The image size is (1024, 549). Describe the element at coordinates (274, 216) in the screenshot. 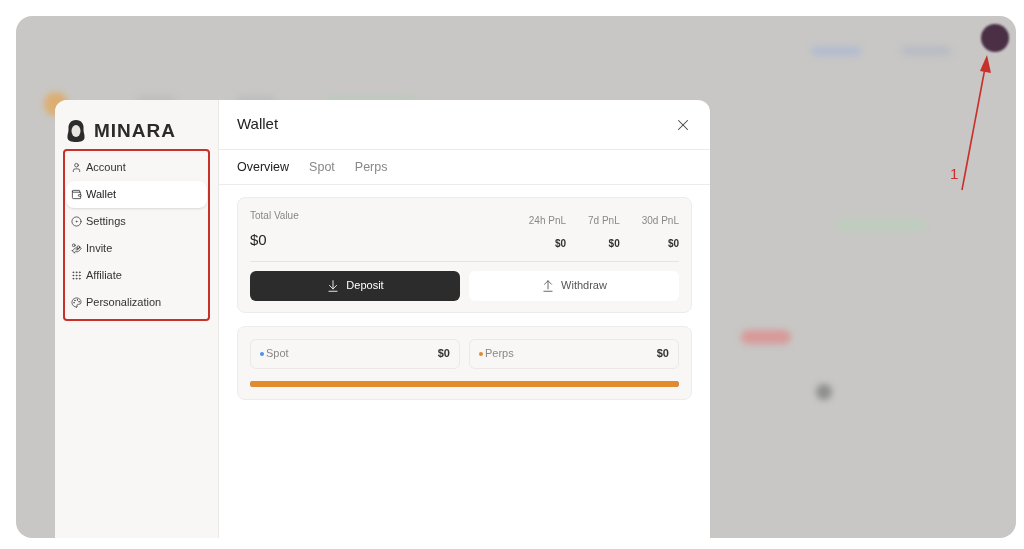

I see `total-value-label: Total Value` at that location.